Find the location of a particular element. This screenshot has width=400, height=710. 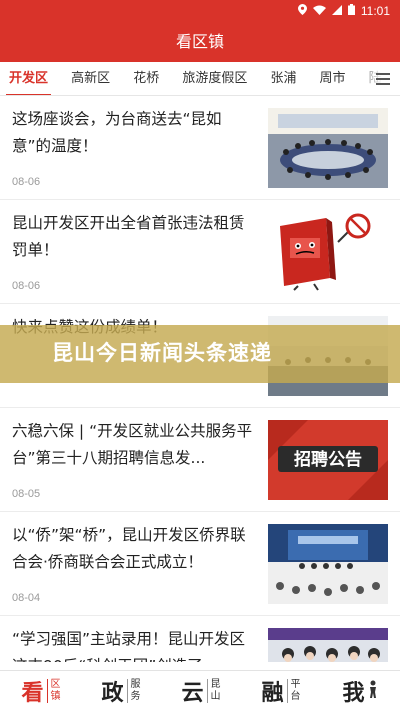

news-item: 这场座谈会，为台商送去“昆如意”的温度！ 08-06 is located at coordinates (200, 148).